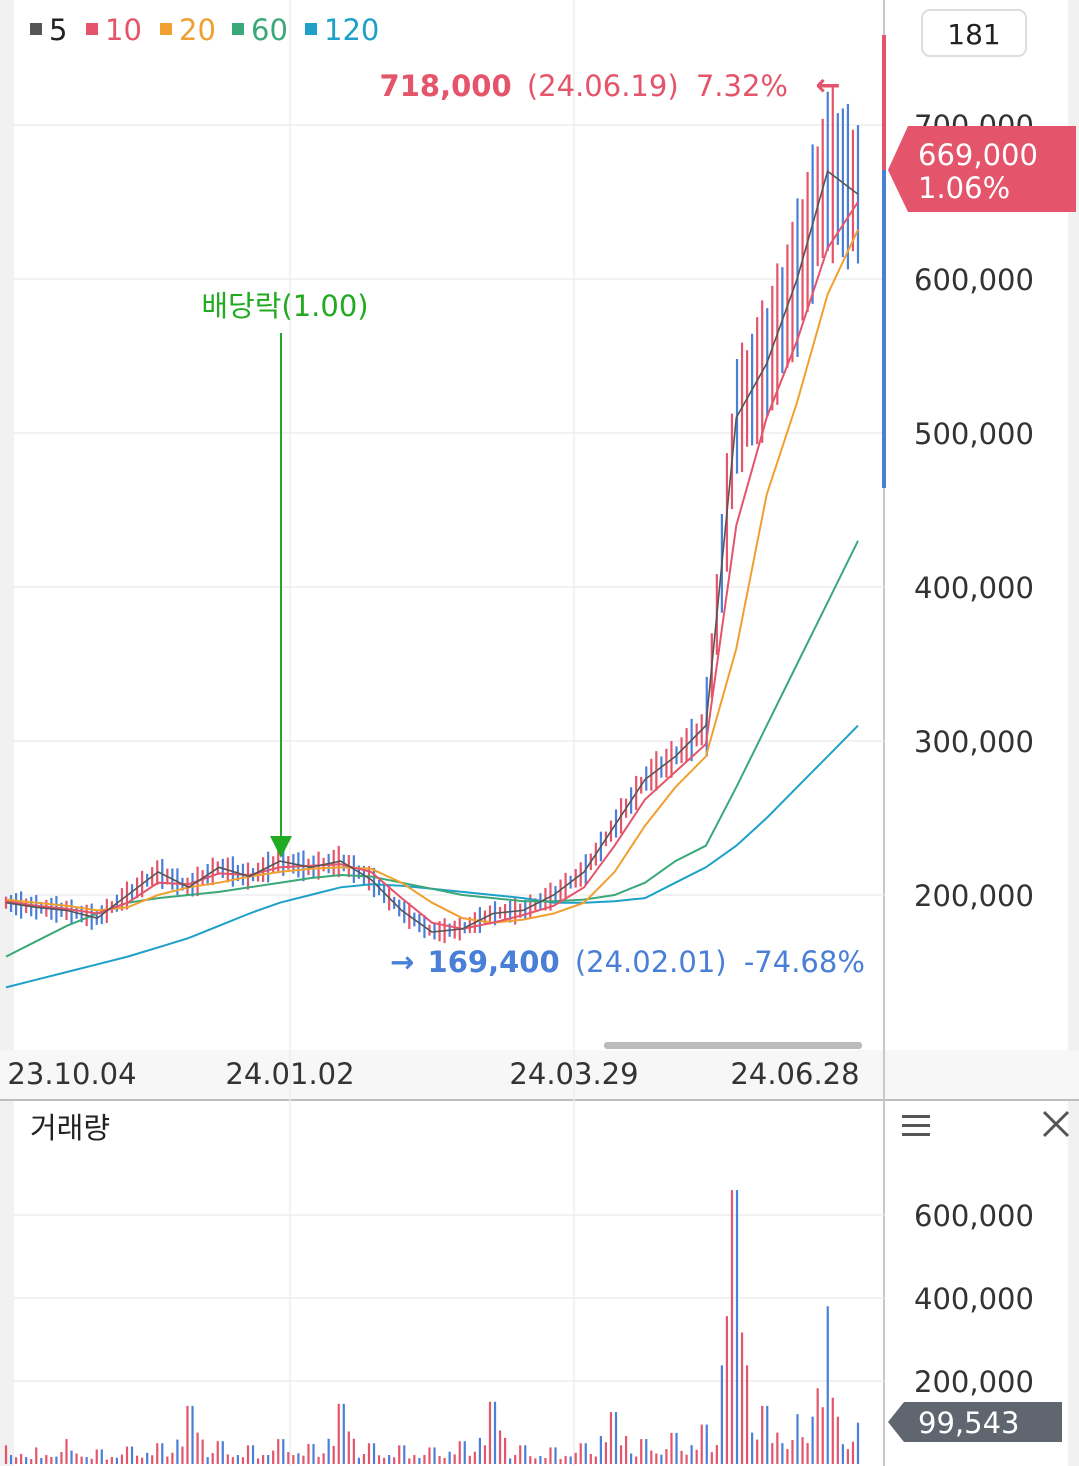 The width and height of the screenshot is (1079, 1466). I want to click on right-gutter, so click(1073, 733).